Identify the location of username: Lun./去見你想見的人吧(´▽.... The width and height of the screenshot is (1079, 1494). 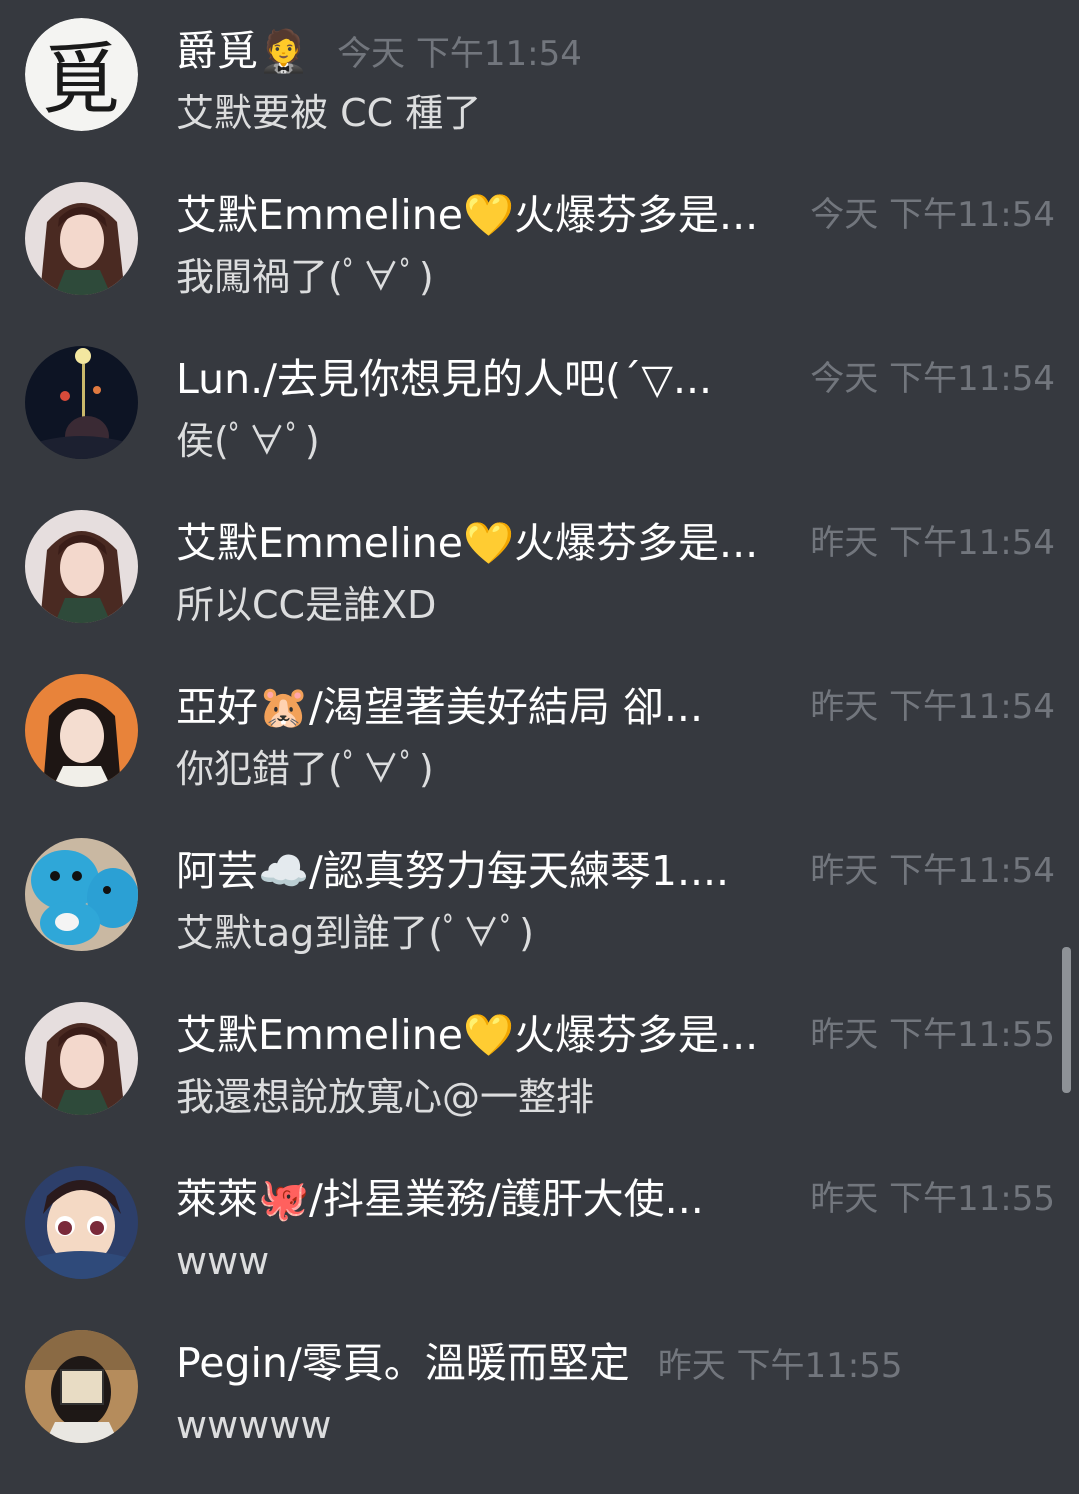
(491, 379).